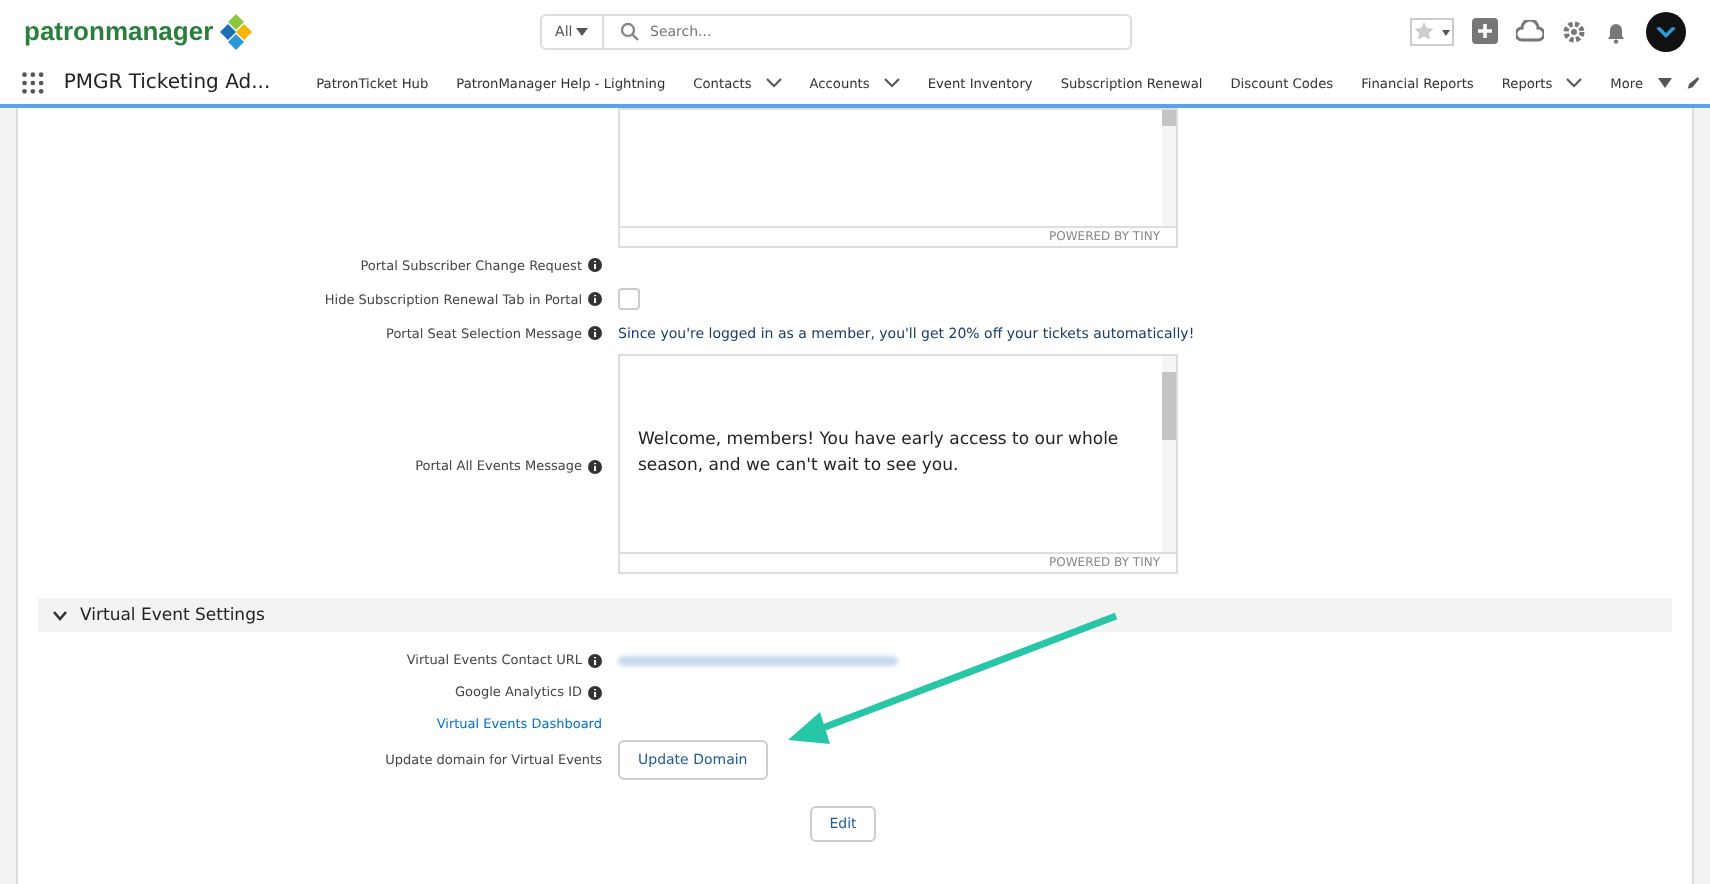 The height and width of the screenshot is (884, 1710). What do you see at coordinates (1666, 31) in the screenshot?
I see `avatar-icon` at bounding box center [1666, 31].